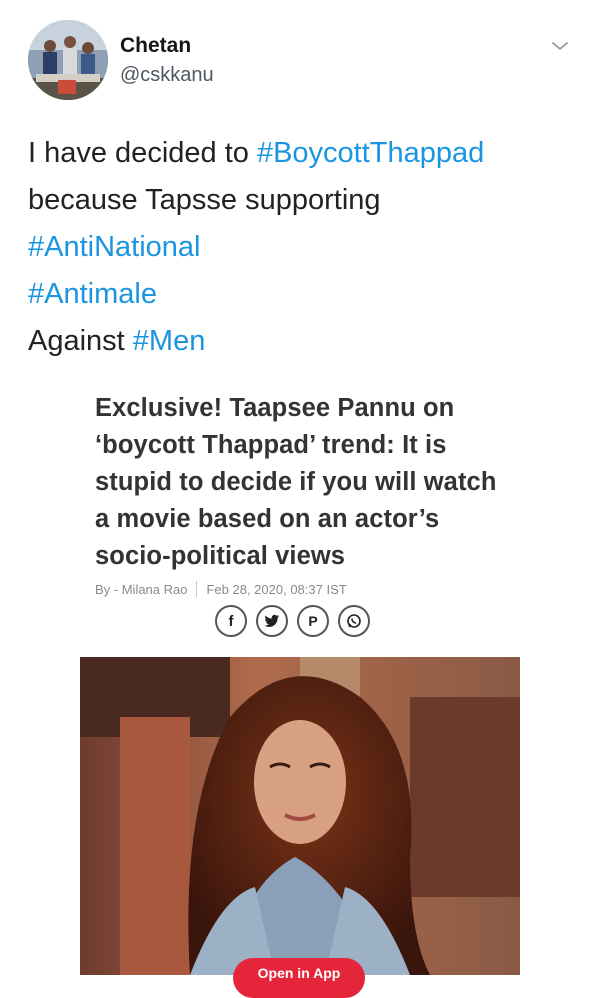  What do you see at coordinates (272, 621) in the screenshot?
I see `twitter-icon` at bounding box center [272, 621].